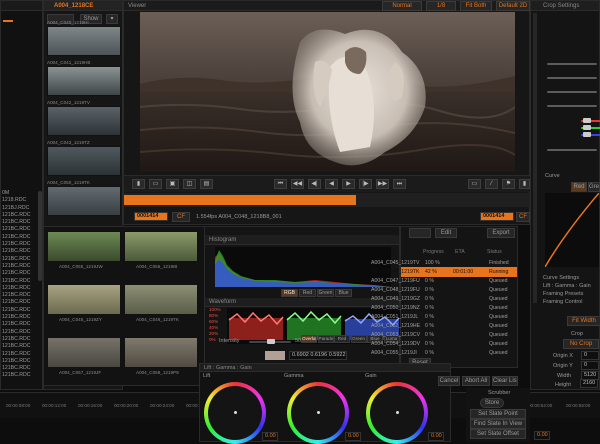 The height and width of the screenshot is (444, 600). I want to click on crop-dropdown: No Crop, so click(581, 344).